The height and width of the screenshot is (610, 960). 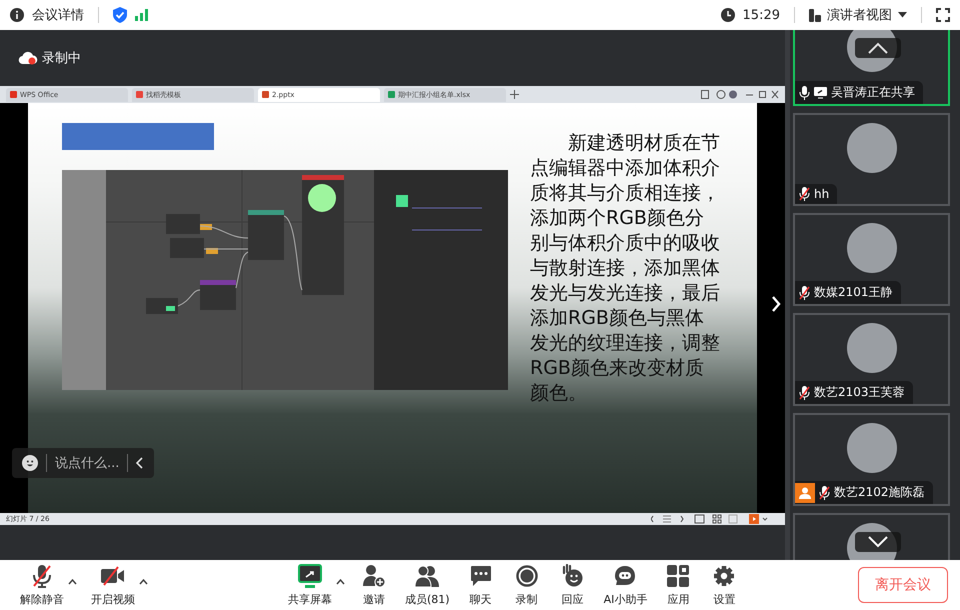 I want to click on view-mode-dropdown: 演讲者视图, so click(x=858, y=15).